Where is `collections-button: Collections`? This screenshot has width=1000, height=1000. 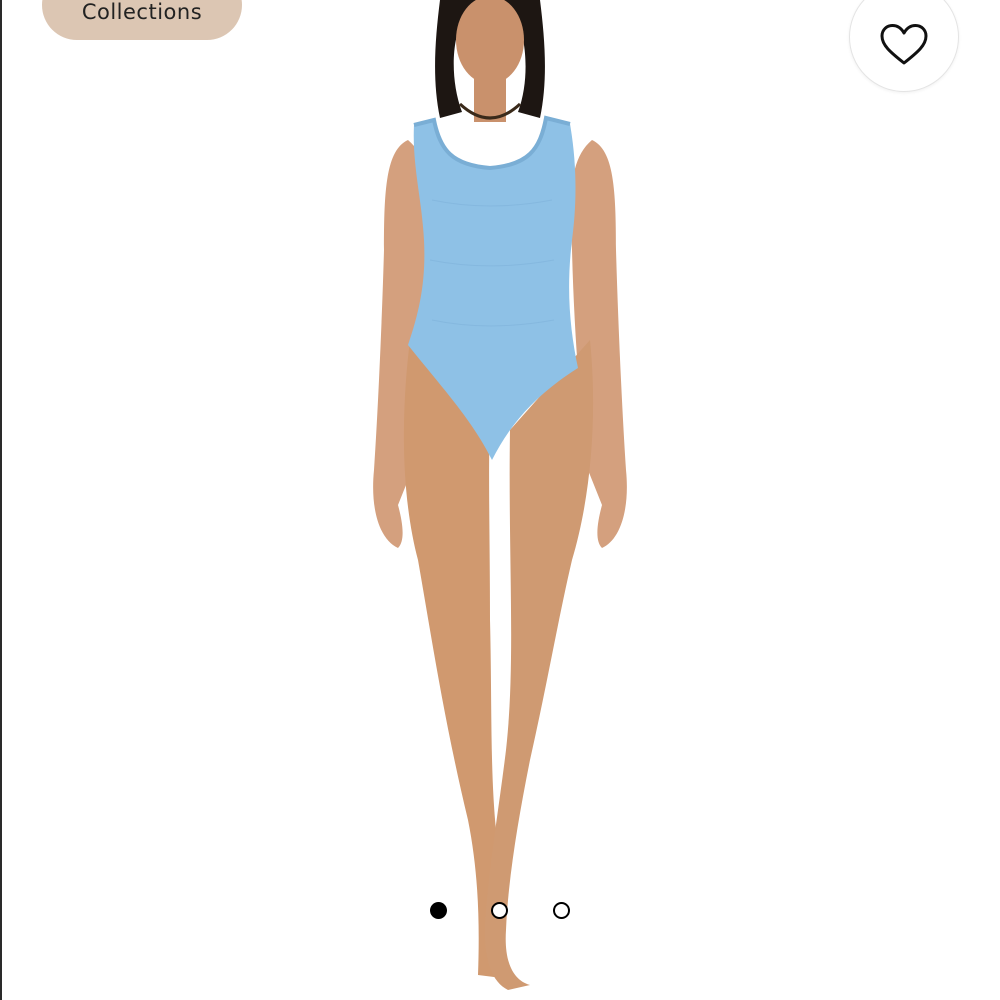 collections-button: Collections is located at coordinates (142, 20).